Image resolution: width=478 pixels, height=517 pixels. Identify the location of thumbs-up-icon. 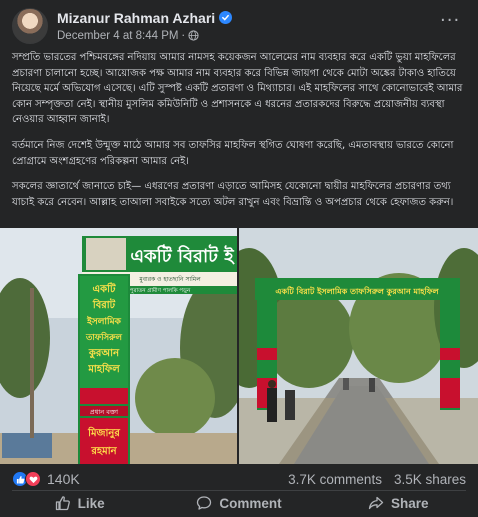
(62, 503).